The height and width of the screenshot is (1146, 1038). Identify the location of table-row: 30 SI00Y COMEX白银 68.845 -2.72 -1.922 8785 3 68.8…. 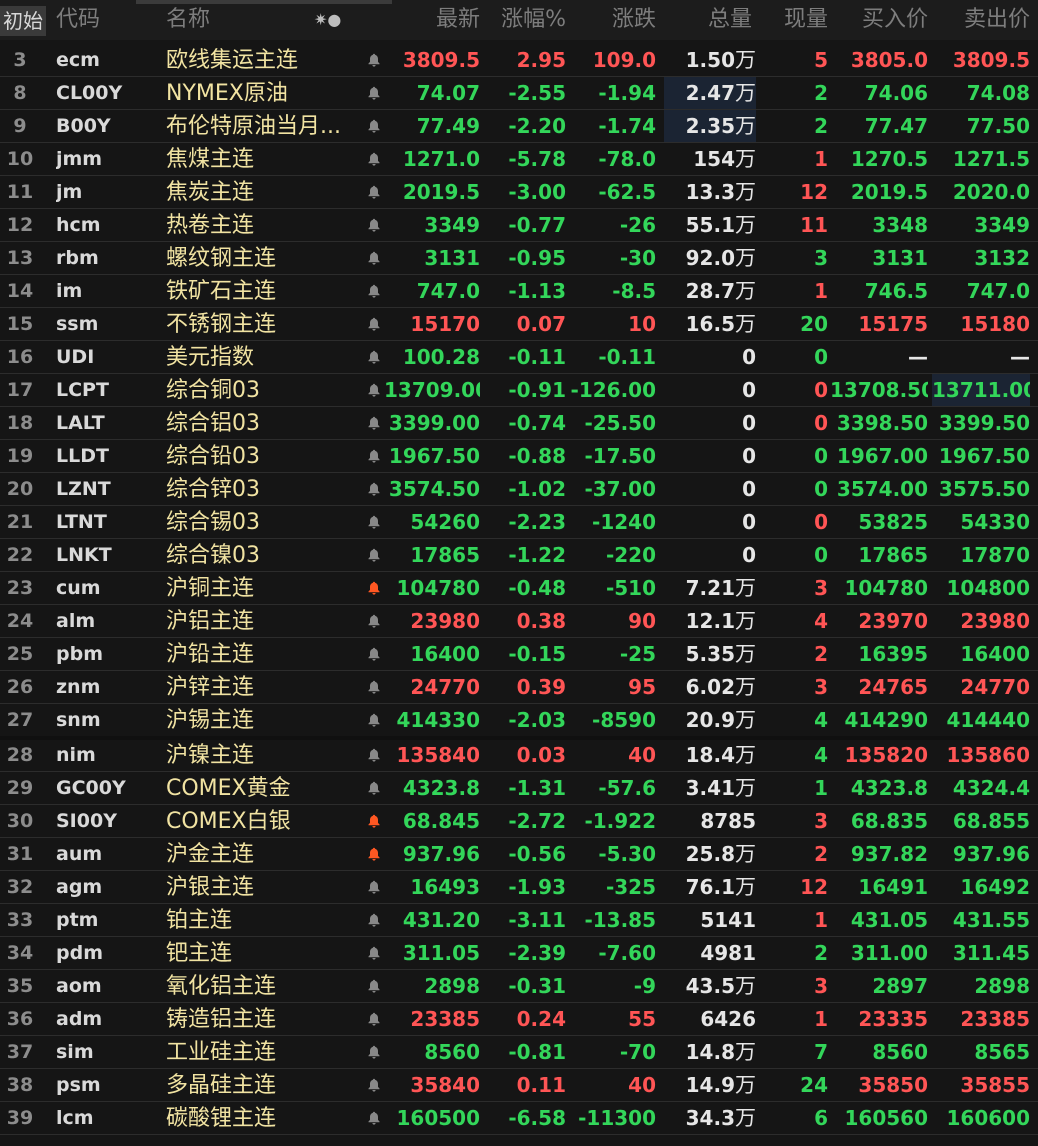
(519, 821).